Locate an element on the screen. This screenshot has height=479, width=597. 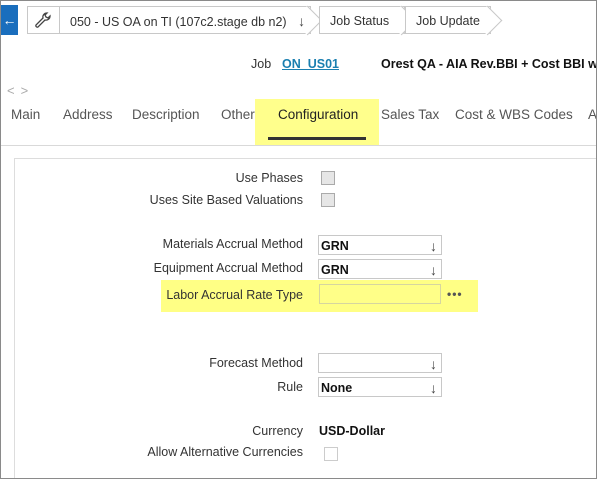
tab-configuration: Configuration is located at coordinates (318, 114).